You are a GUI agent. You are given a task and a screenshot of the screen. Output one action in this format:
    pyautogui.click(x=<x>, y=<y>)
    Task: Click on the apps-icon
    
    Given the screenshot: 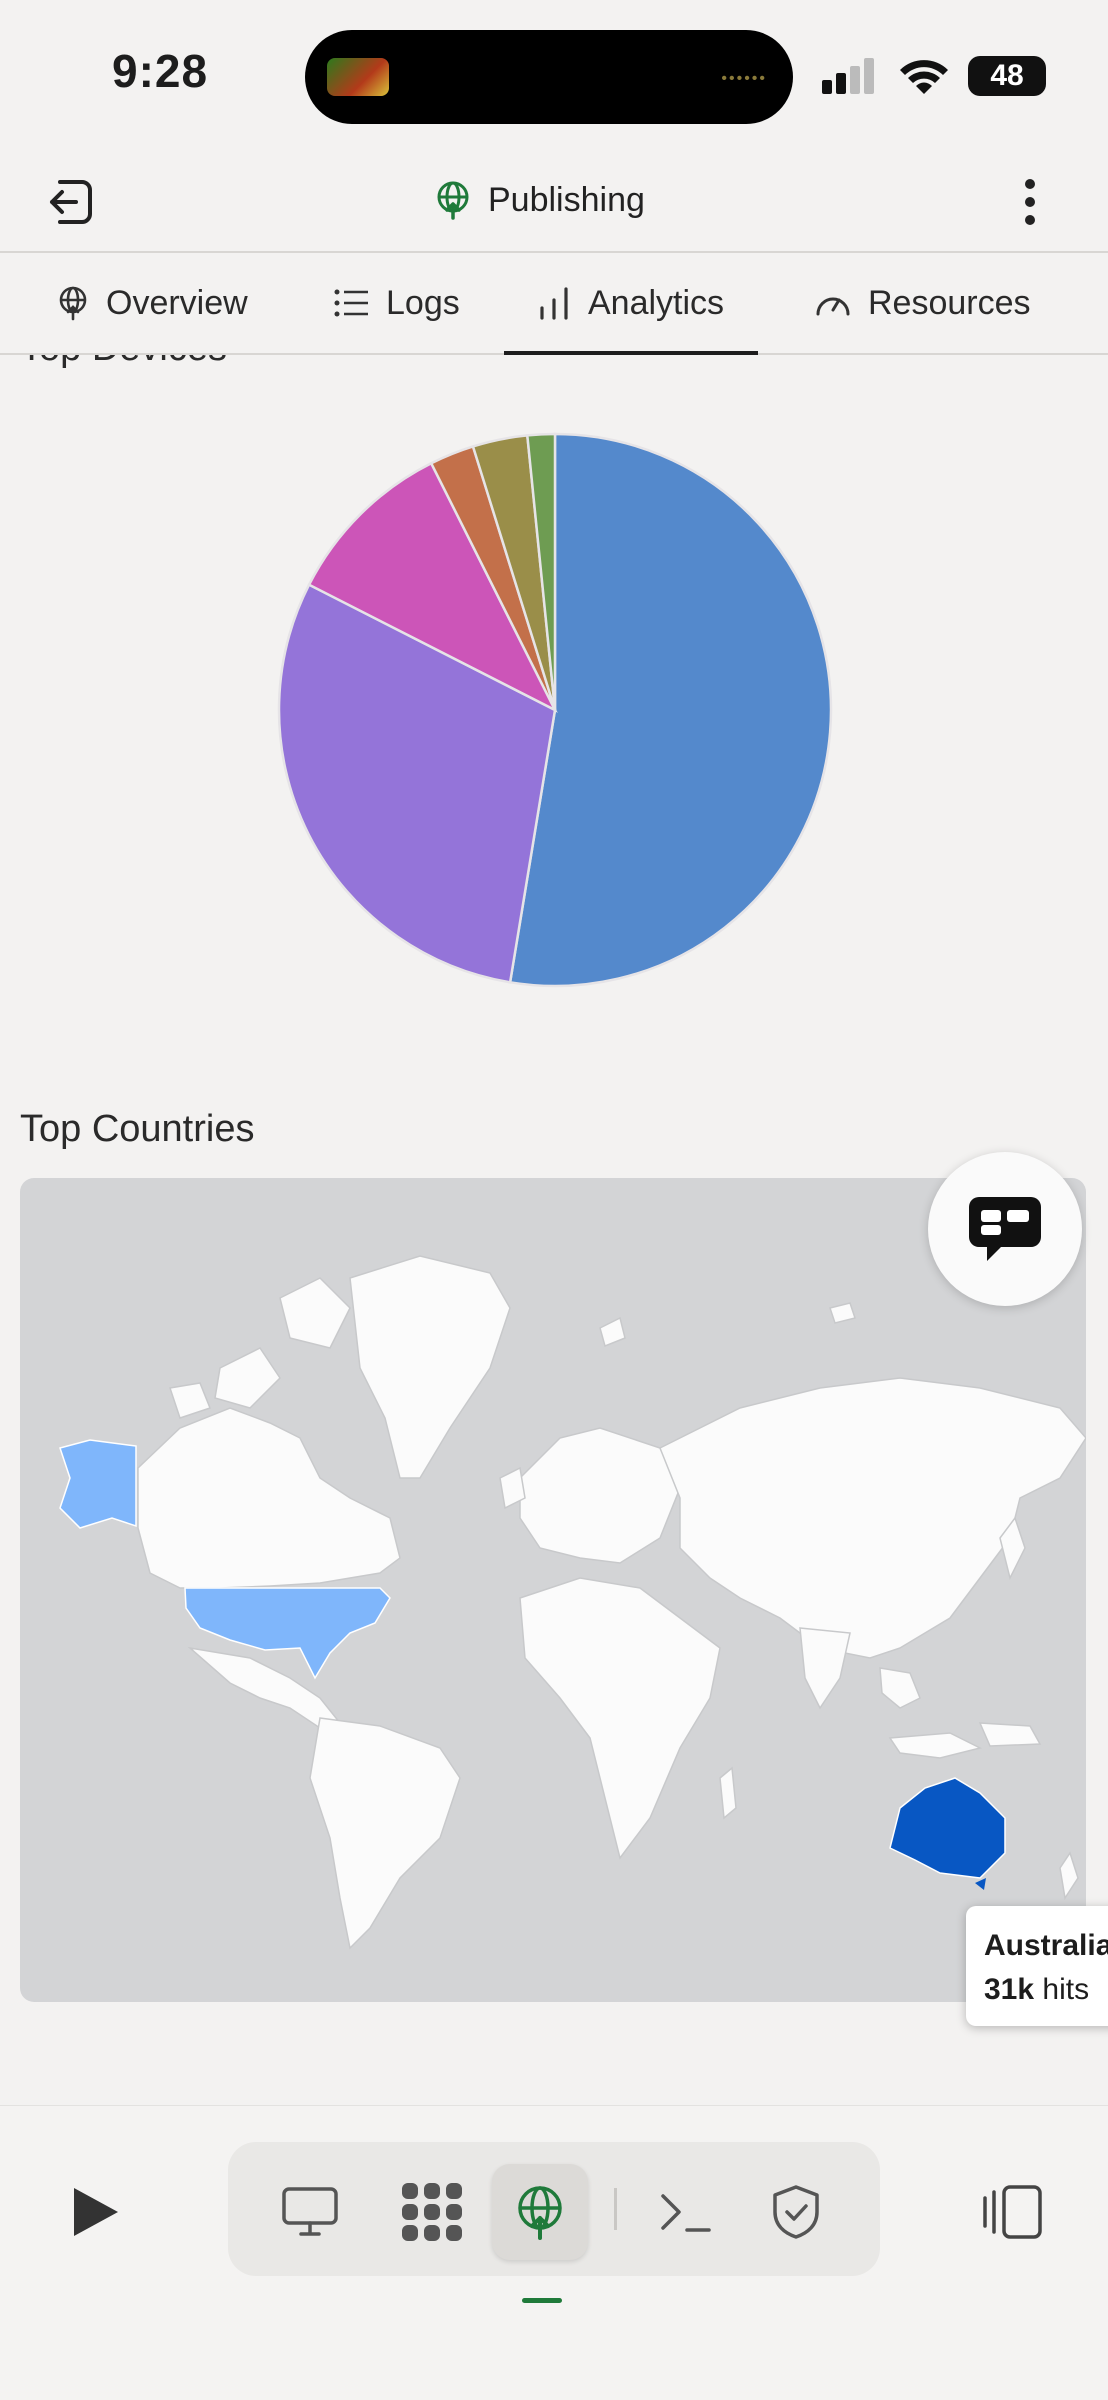 What is the action you would take?
    pyautogui.click(x=432, y=2212)
    